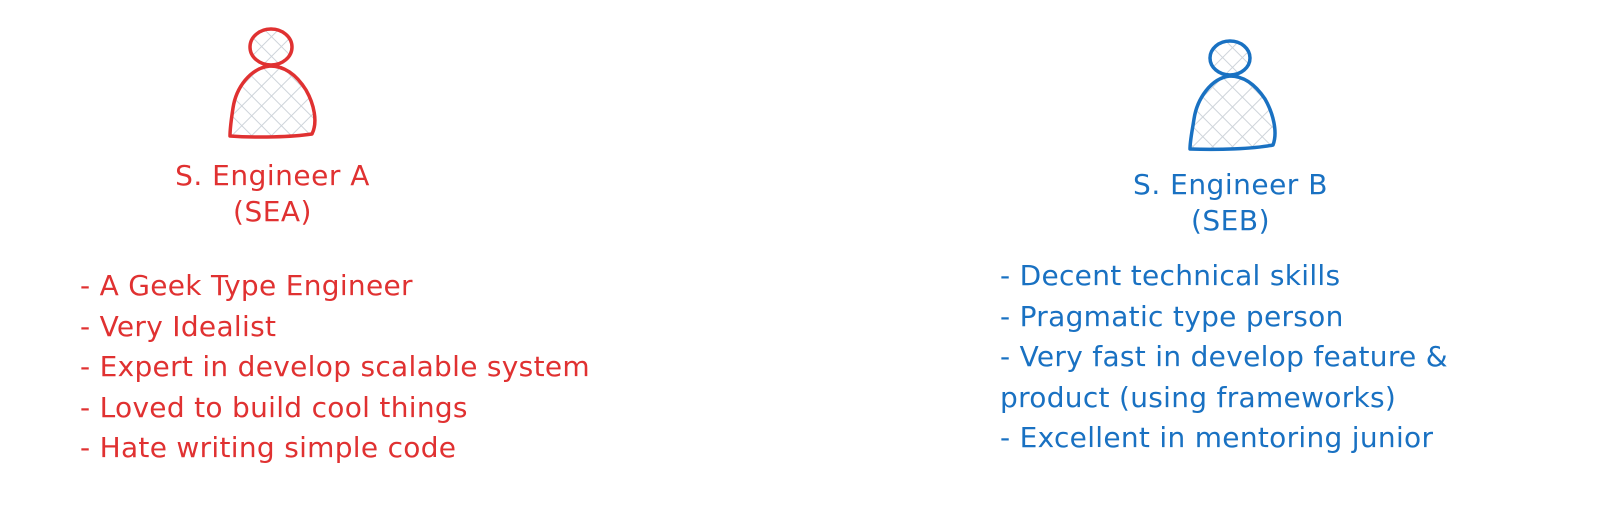 This screenshot has height=522, width=1604. Describe the element at coordinates (1217, 437) in the screenshot. I see `trait-item: - Excellent in mentoring junior` at that location.